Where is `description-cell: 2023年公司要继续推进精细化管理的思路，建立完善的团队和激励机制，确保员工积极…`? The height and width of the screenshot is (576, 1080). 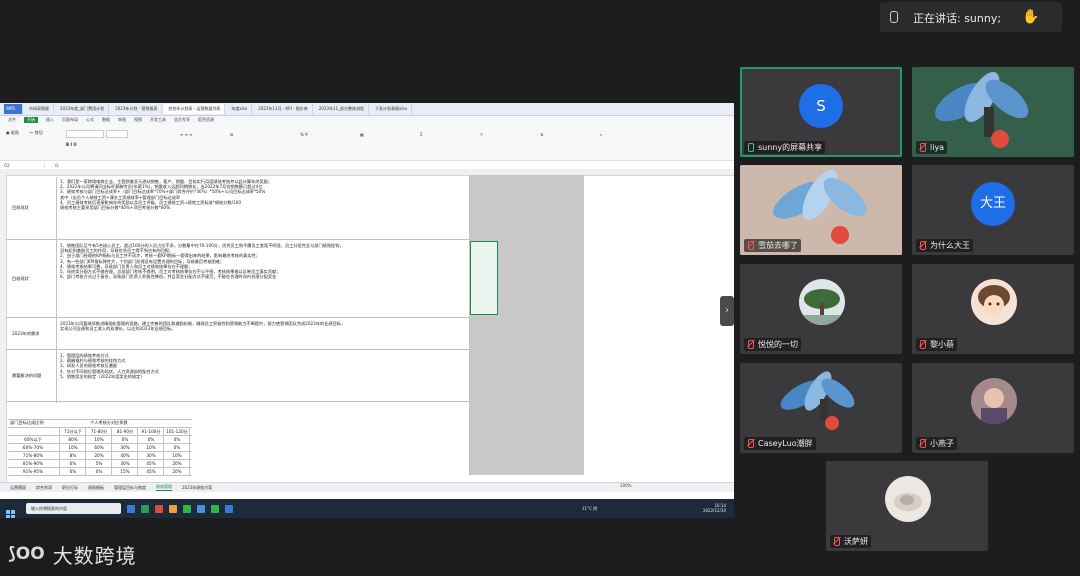 description-cell: 2023年公司要继续推进精细化管理的思路，建立完善的团队和激励机制，确保员工积极… is located at coordinates (262, 334).